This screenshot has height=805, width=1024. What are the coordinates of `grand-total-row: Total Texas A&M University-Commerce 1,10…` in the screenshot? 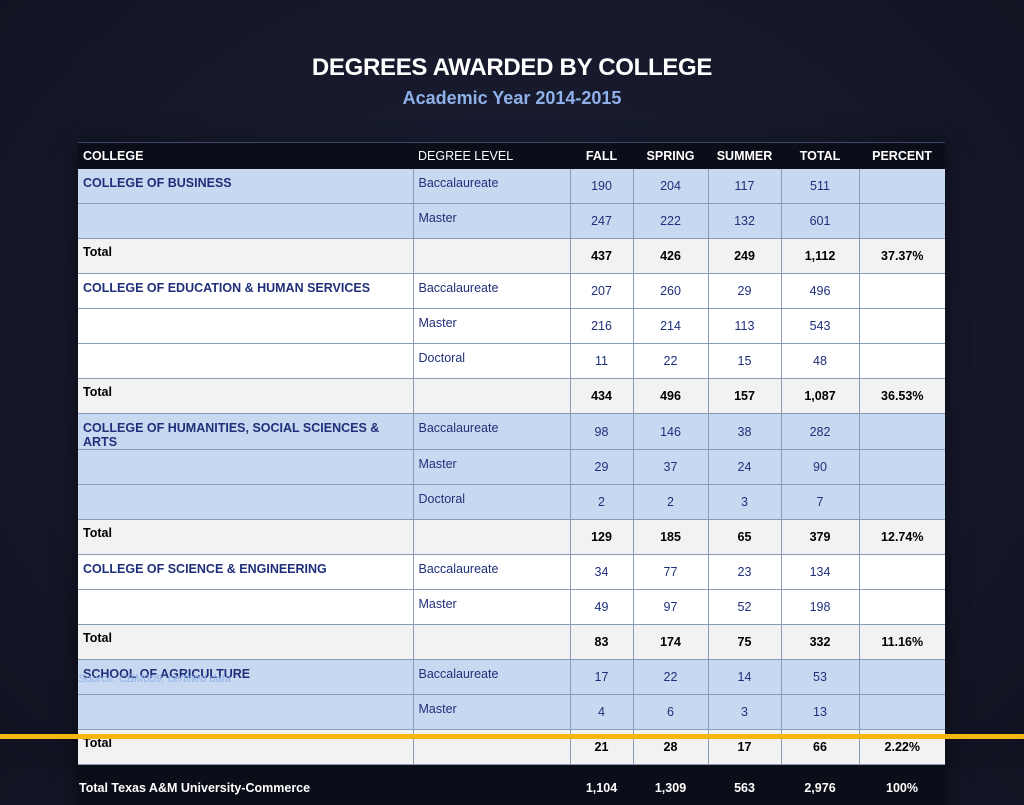 It's located at (511, 785).